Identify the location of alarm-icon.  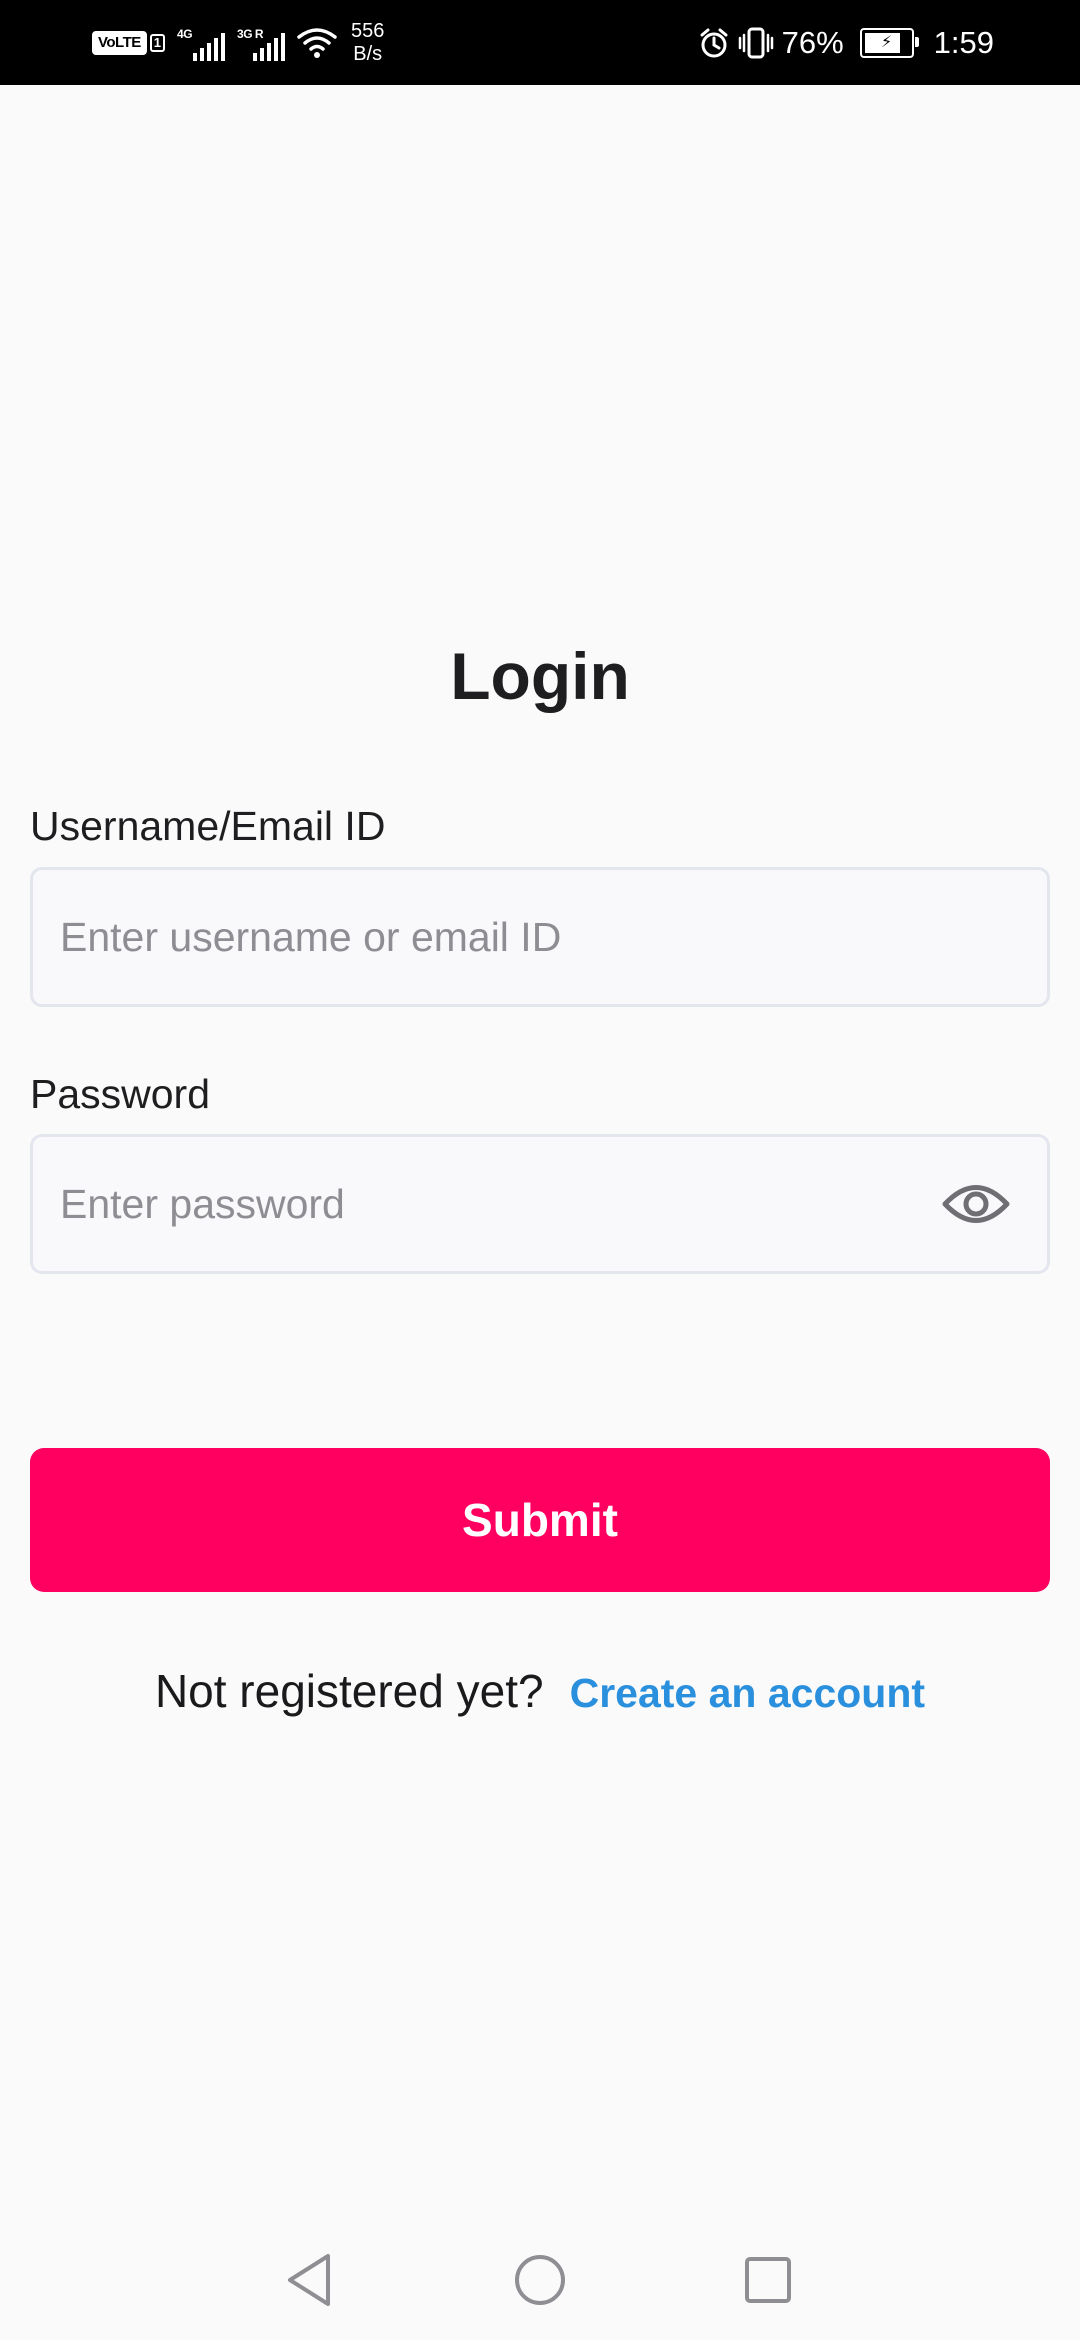
(714, 43).